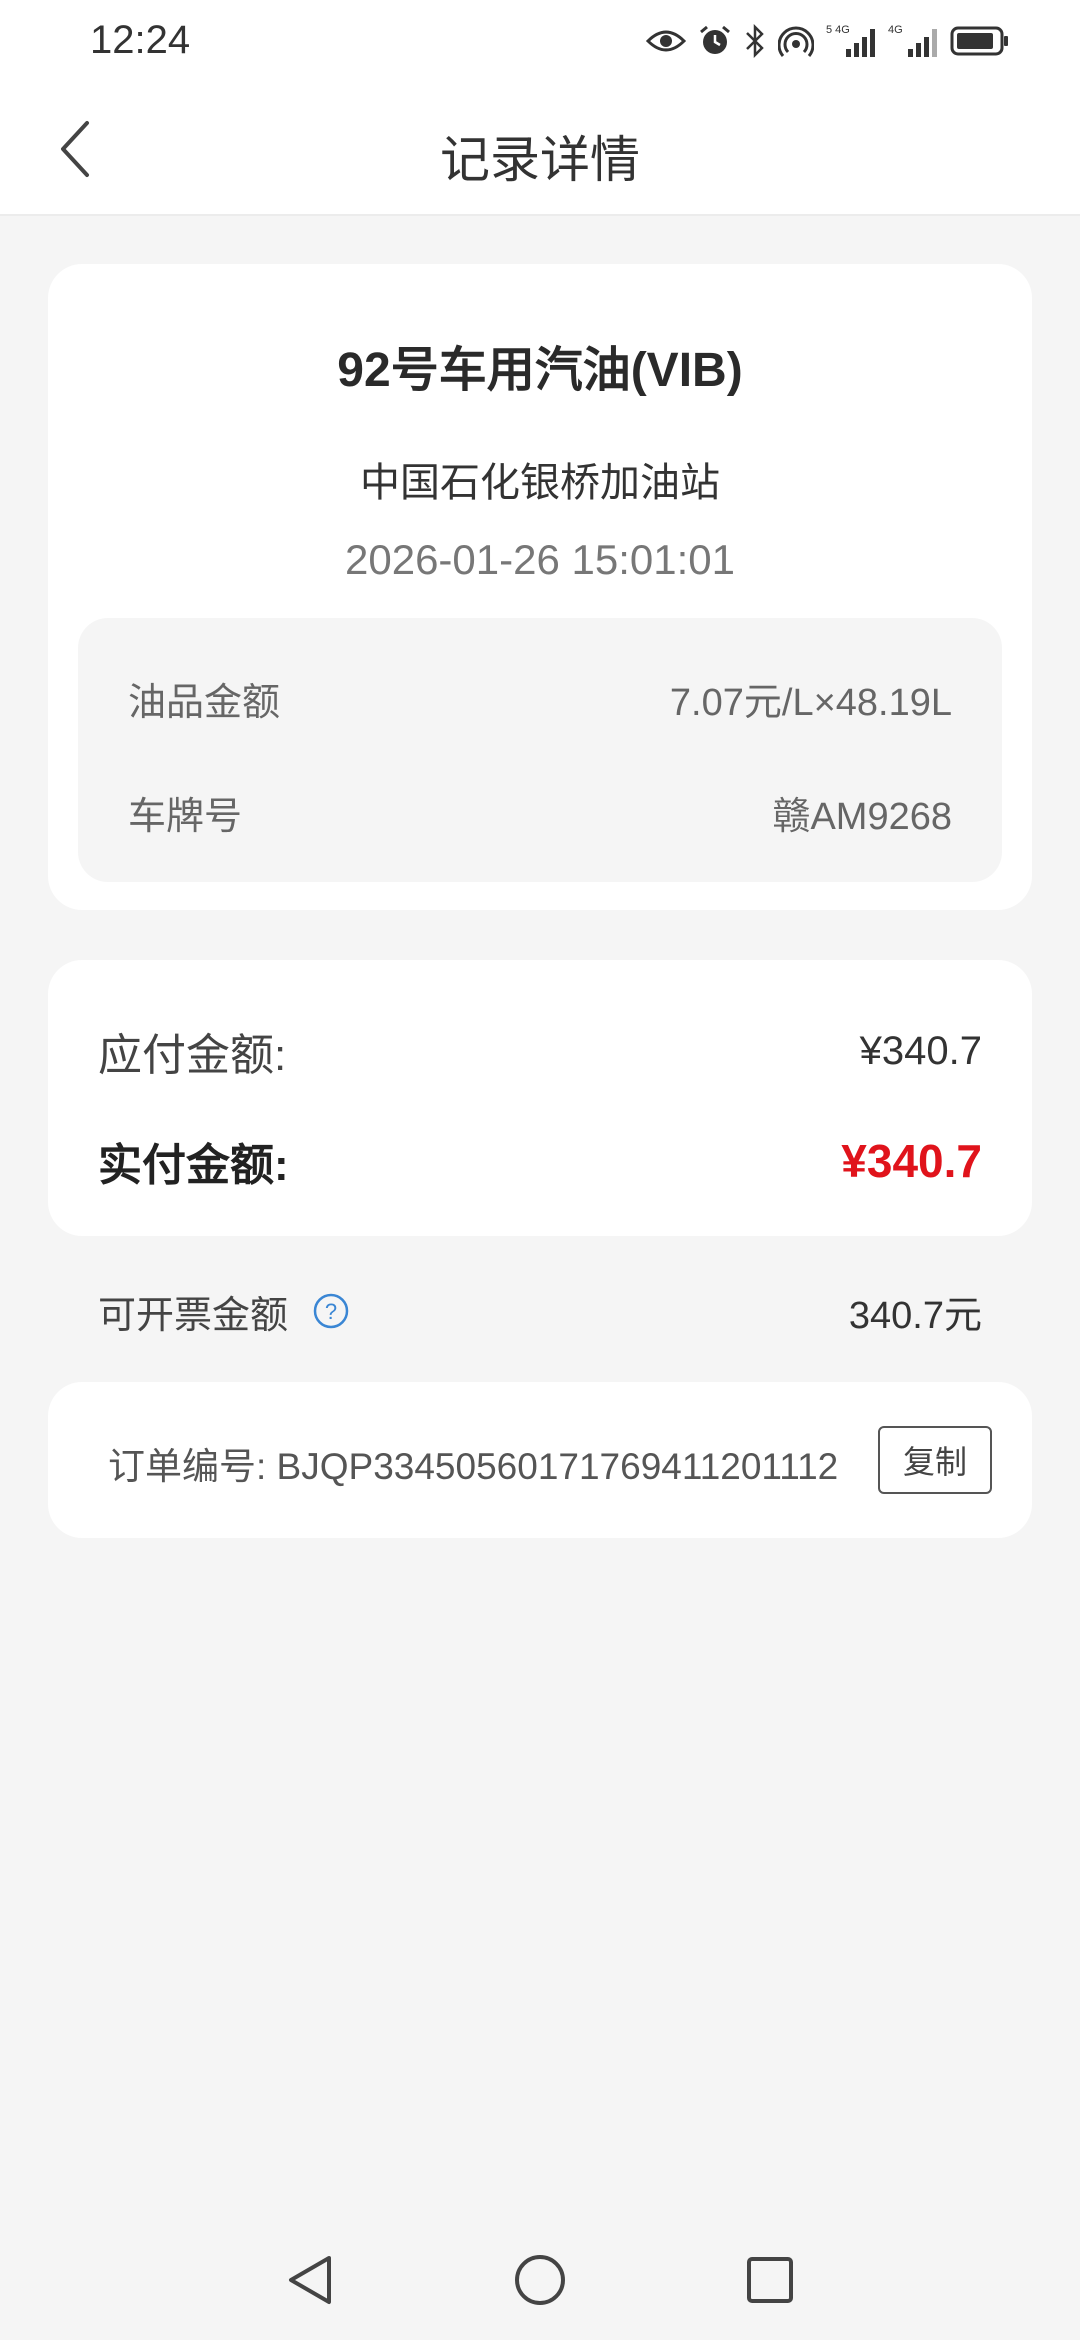 The width and height of the screenshot is (1080, 2340). What do you see at coordinates (980, 41) in the screenshot?
I see `battery-icon` at bounding box center [980, 41].